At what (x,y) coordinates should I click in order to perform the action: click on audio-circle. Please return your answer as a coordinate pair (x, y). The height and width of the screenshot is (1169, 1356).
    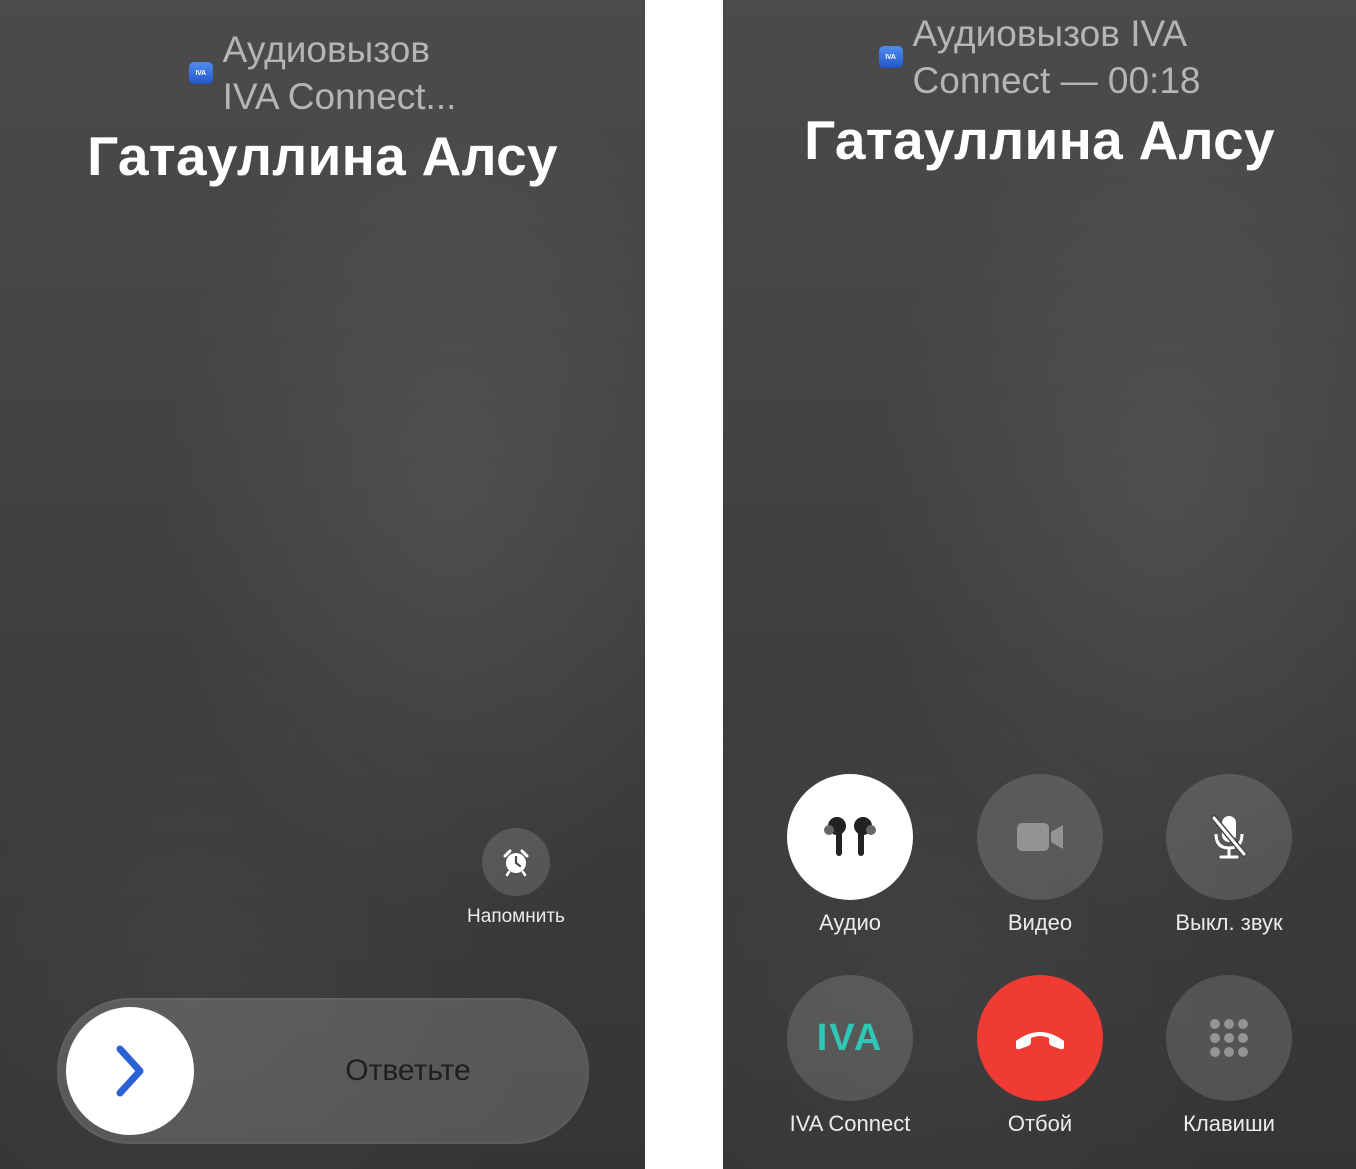
    Looking at the image, I should click on (850, 837).